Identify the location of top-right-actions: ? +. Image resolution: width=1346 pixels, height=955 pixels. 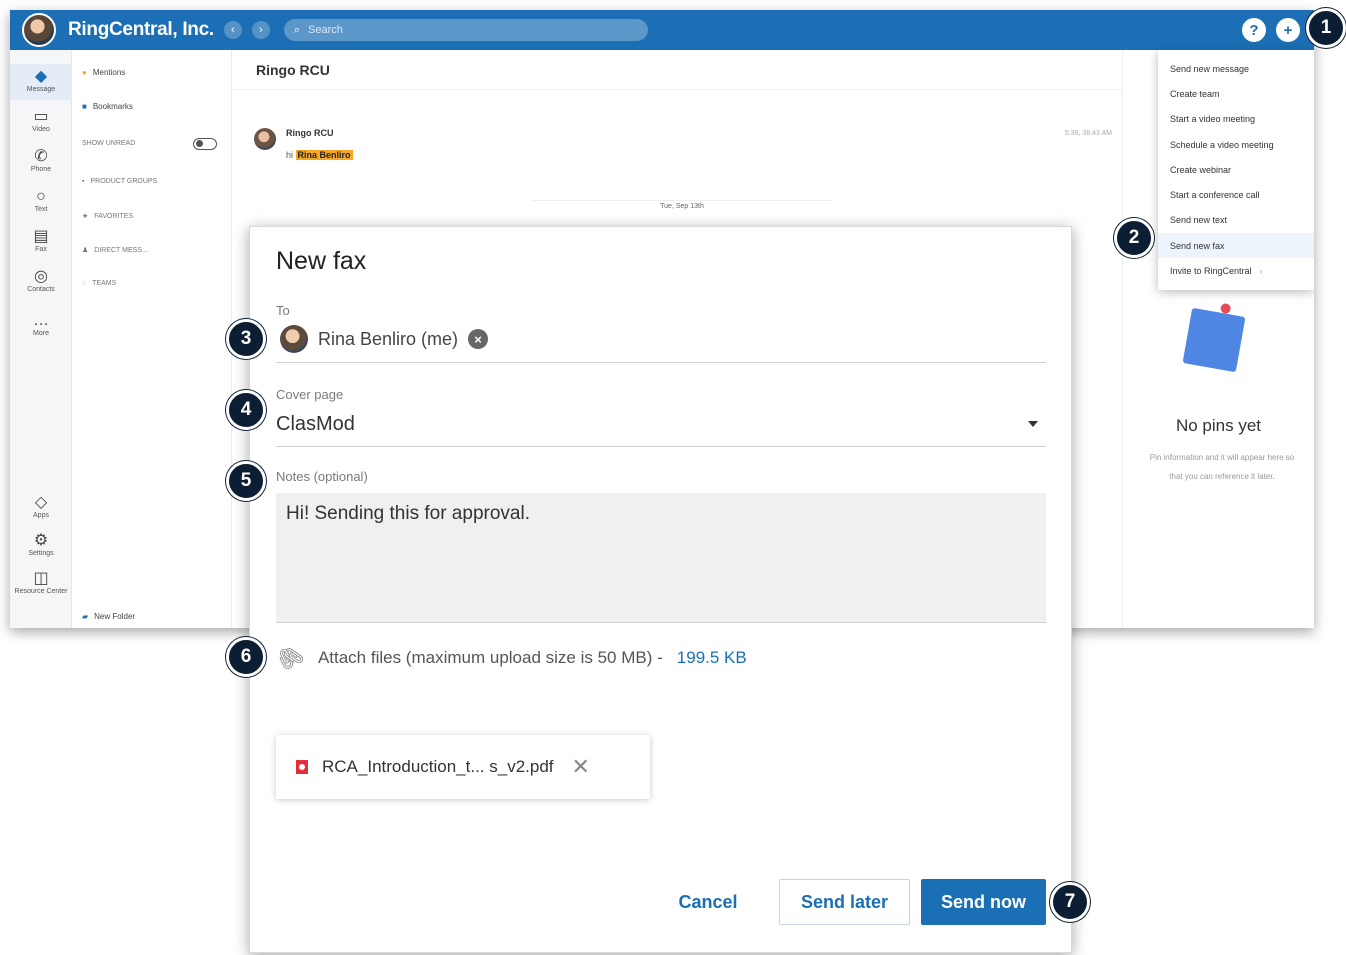
(1271, 30).